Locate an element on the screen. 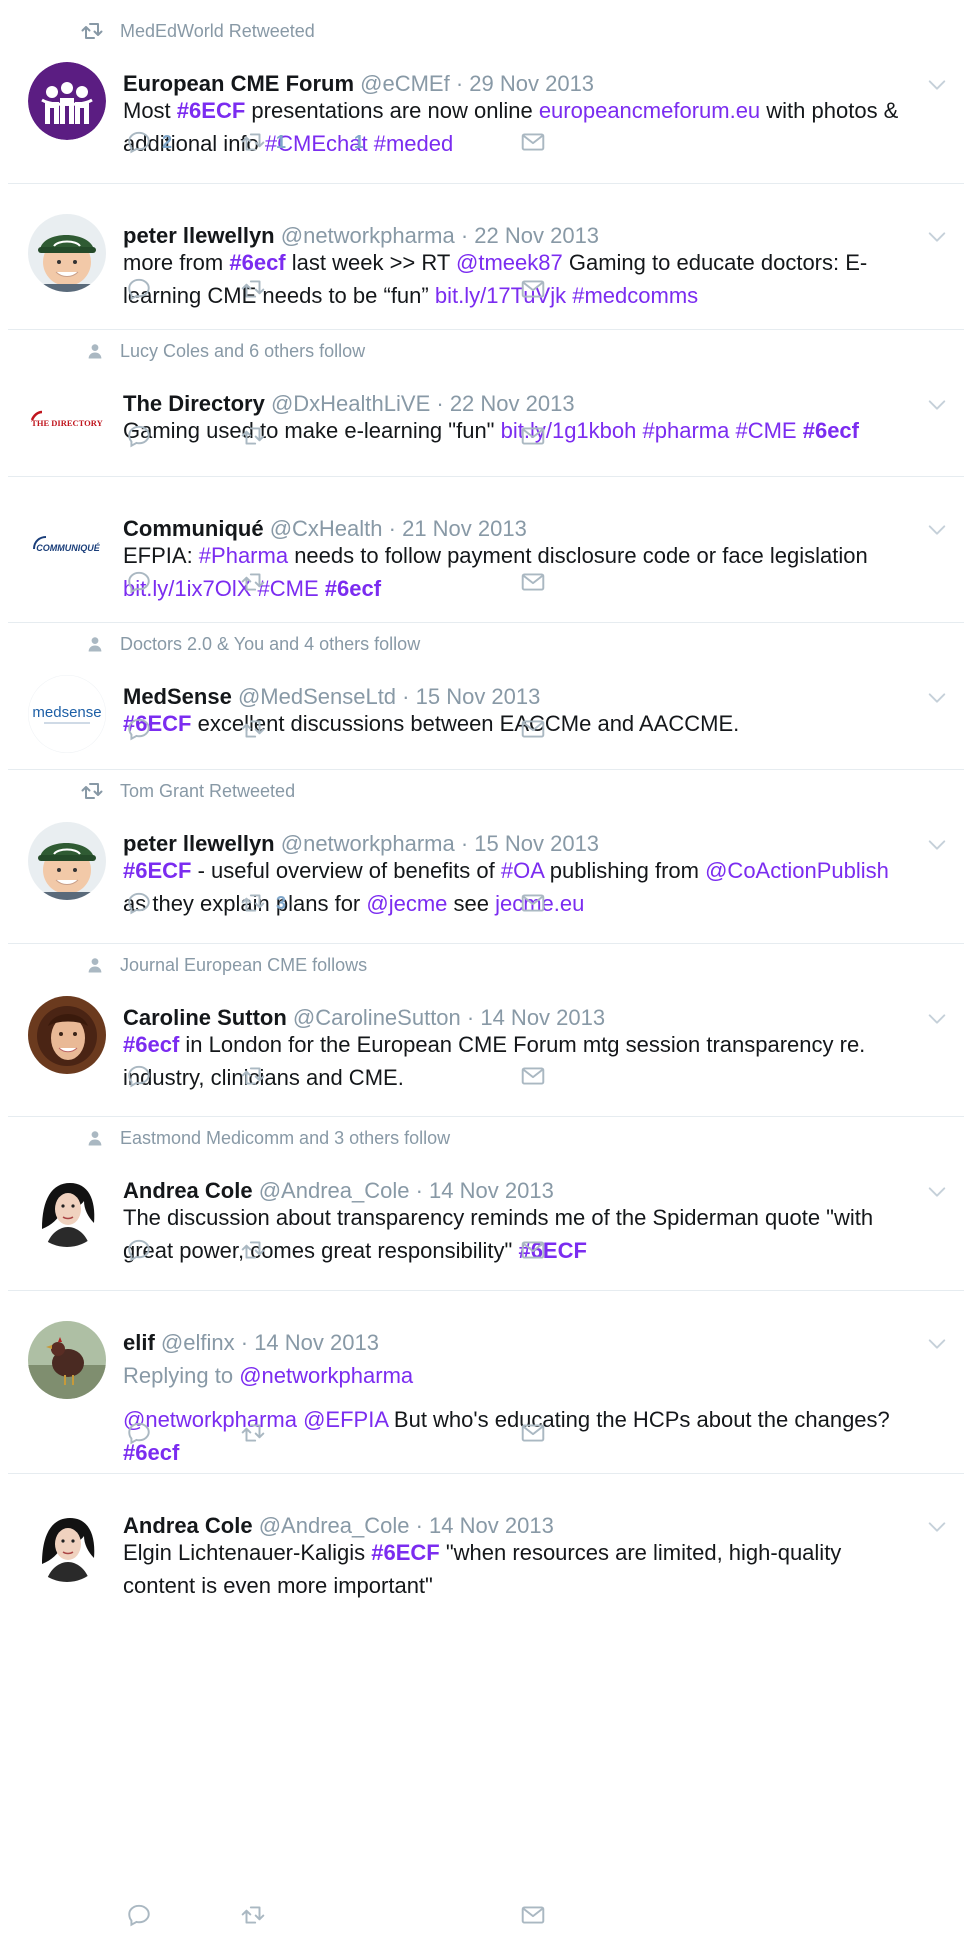 This screenshot has height=1955, width=964. hashtag-link: #pharma is located at coordinates (686, 430).